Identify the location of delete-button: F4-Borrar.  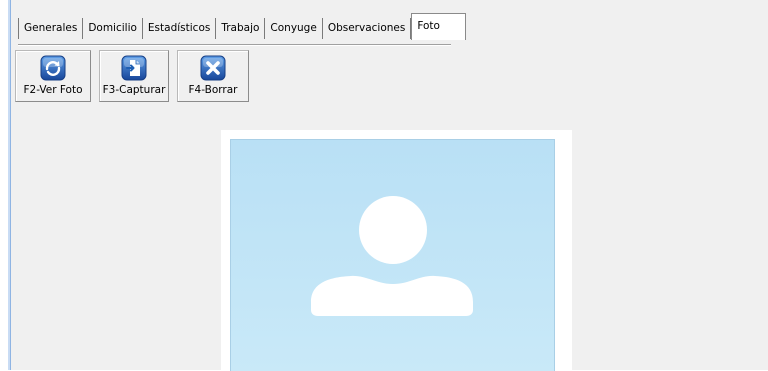
(213, 76).